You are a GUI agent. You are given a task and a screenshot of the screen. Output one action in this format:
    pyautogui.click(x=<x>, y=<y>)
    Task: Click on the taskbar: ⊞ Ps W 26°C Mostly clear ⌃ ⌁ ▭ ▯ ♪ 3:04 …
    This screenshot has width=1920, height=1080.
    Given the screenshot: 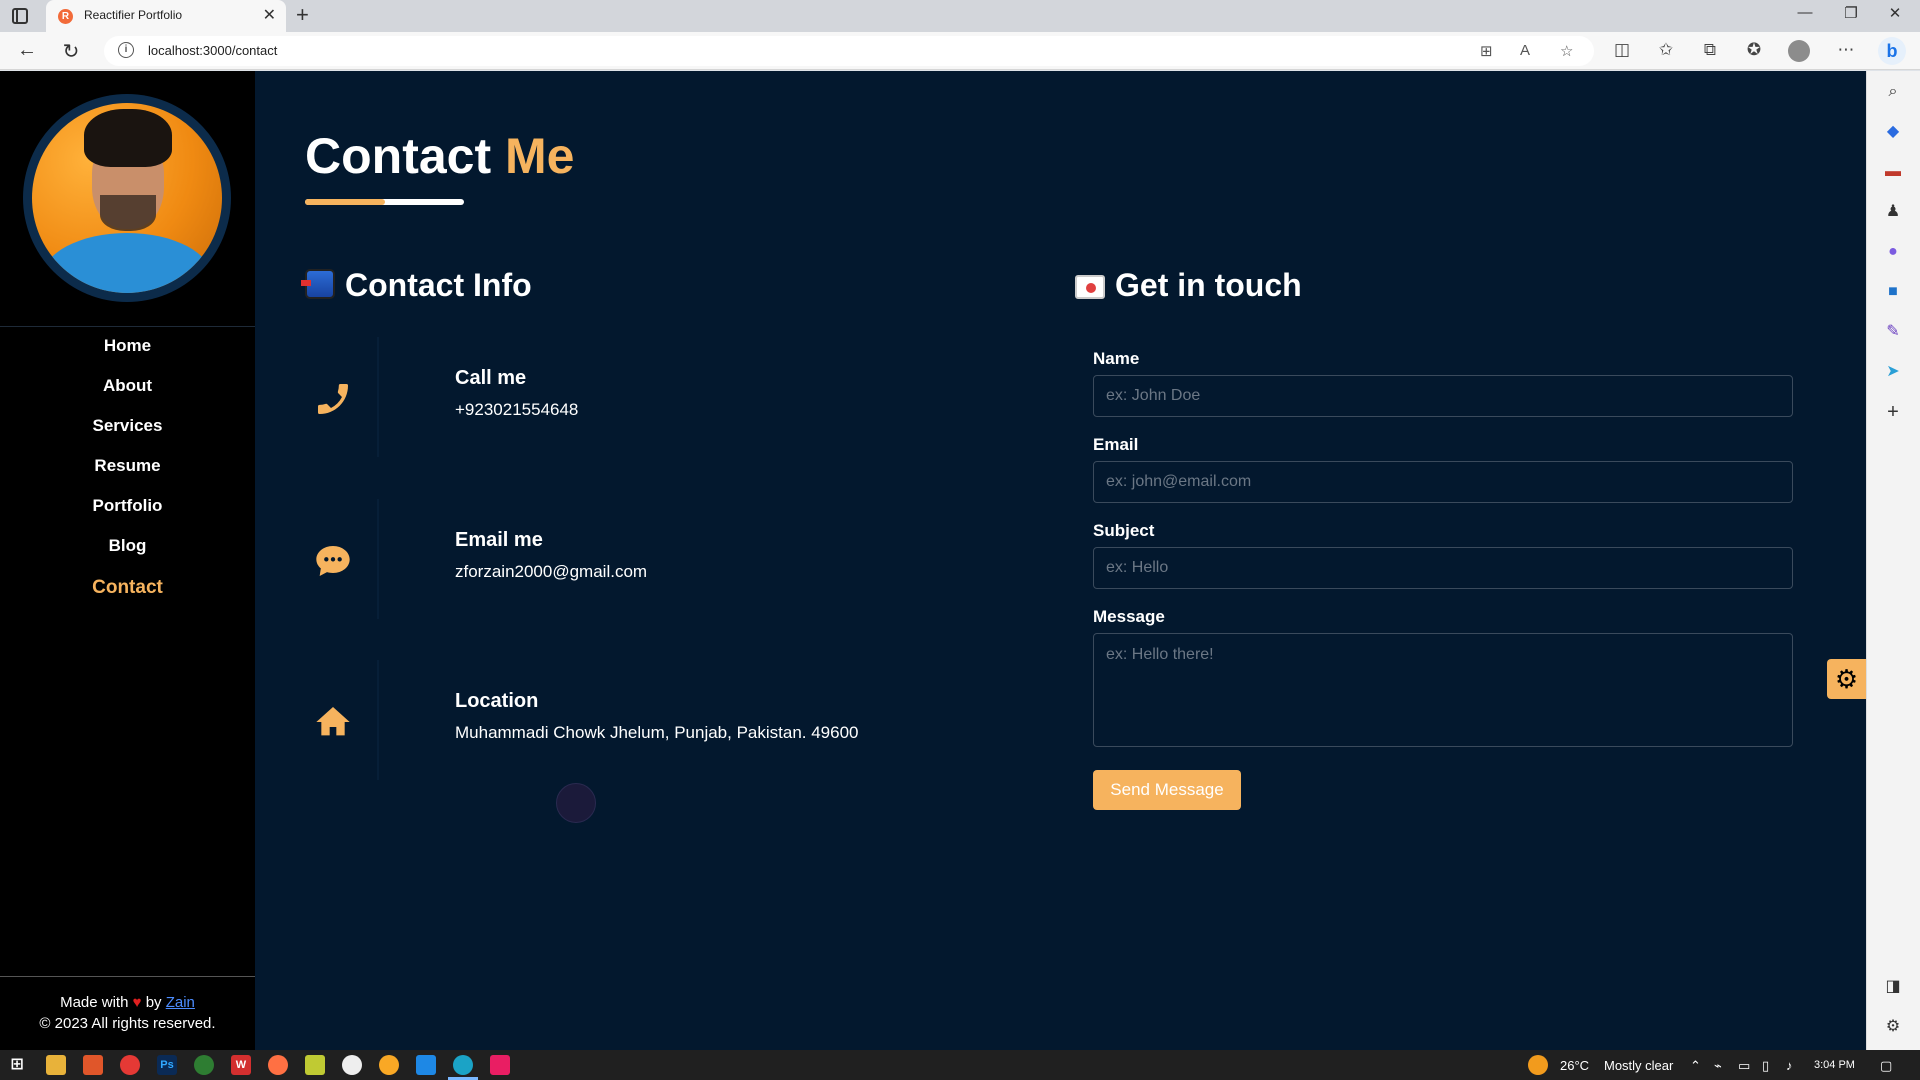 What is the action you would take?
    pyautogui.click(x=960, y=1065)
    